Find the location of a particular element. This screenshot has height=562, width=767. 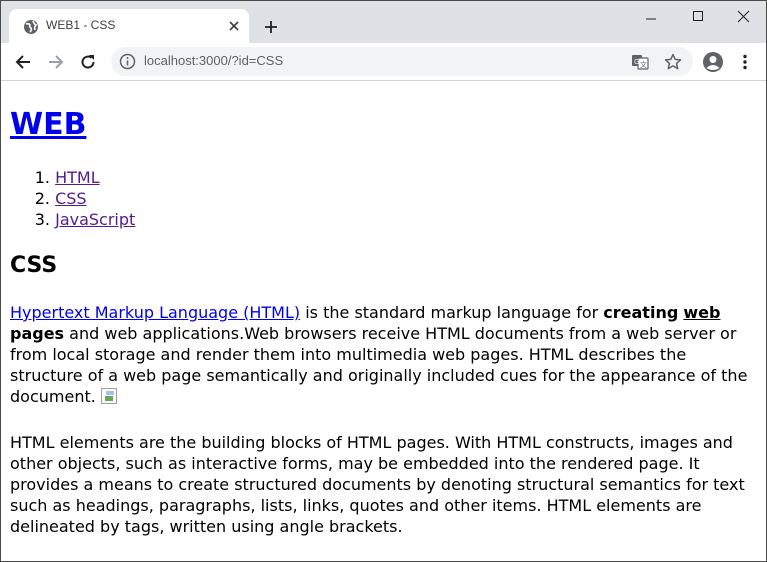

list-item: 3. JavaScript is located at coordinates (73, 219).